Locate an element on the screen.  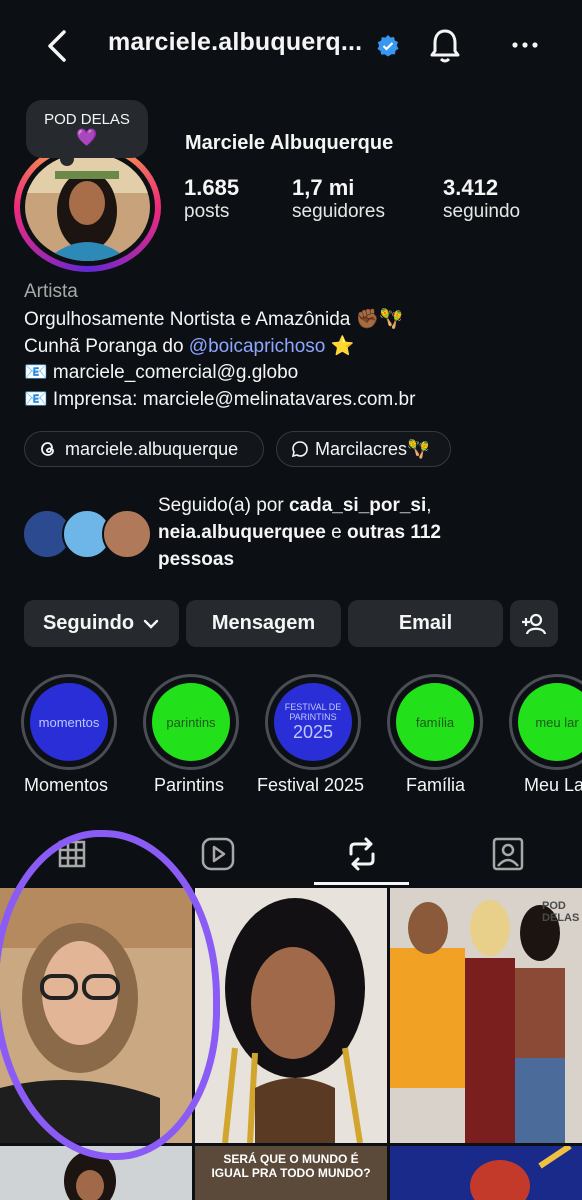
followed-prefix: Seguido(a) por is located at coordinates (223, 505).